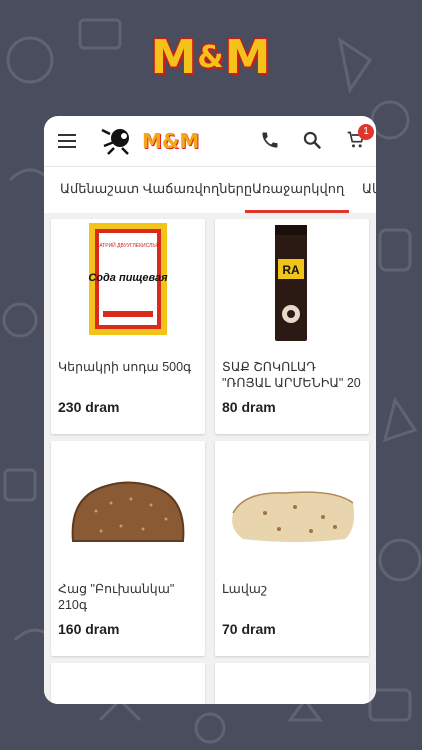 Image resolution: width=422 pixels, height=750 pixels. I want to click on lavash-product-image, so click(293, 516).